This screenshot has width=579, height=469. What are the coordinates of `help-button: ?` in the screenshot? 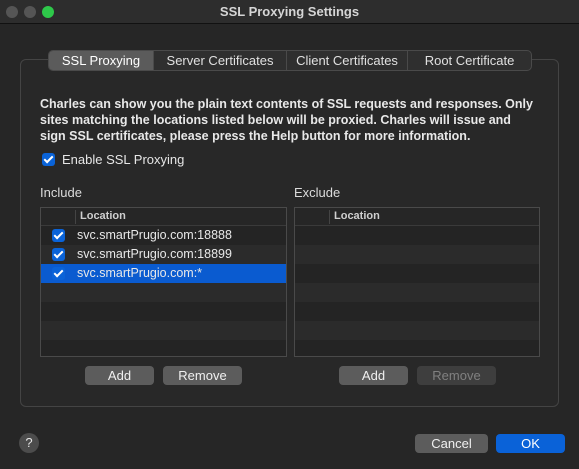 It's located at (29, 443).